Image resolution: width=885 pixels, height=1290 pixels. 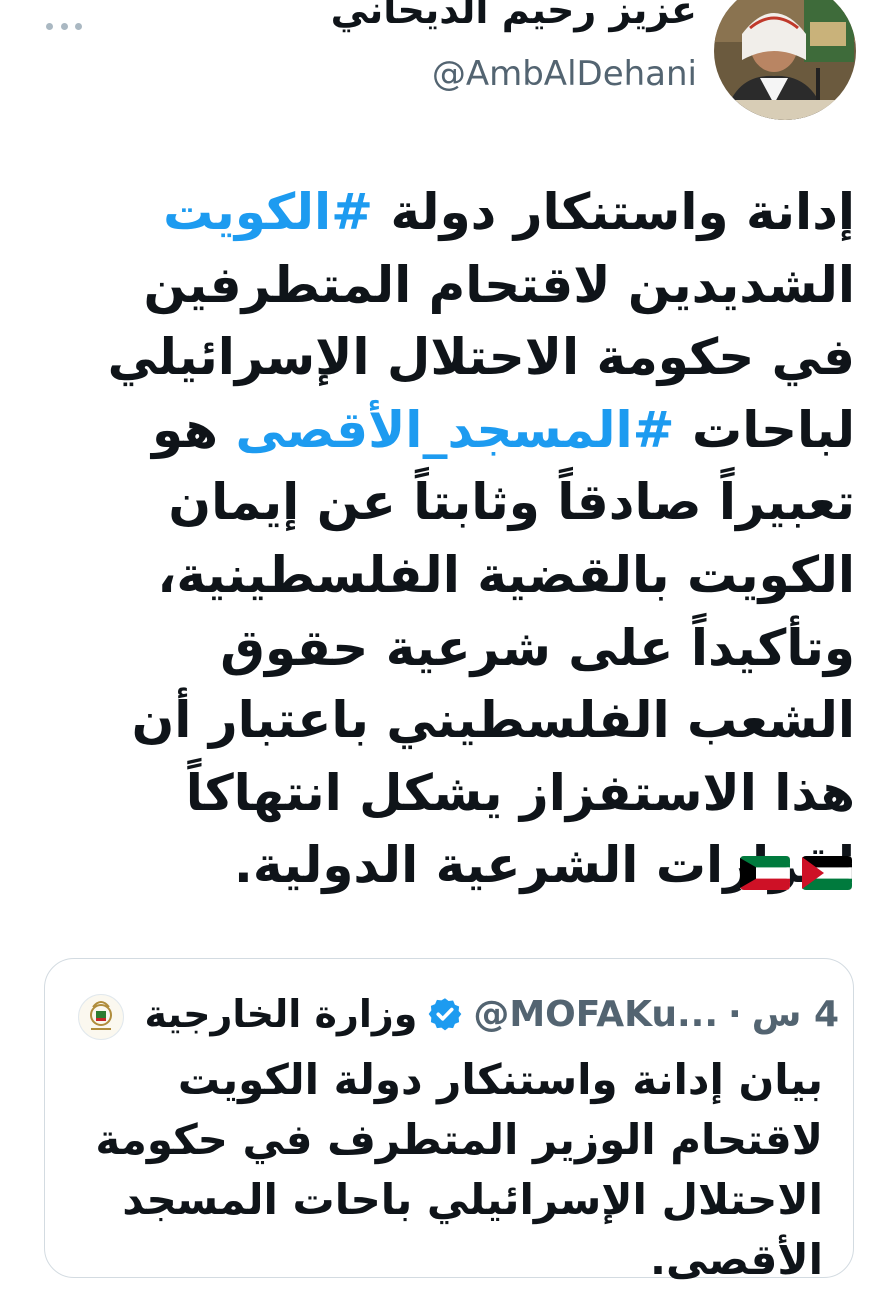 What do you see at coordinates (827, 873) in the screenshot?
I see `palestine-flag-icon` at bounding box center [827, 873].